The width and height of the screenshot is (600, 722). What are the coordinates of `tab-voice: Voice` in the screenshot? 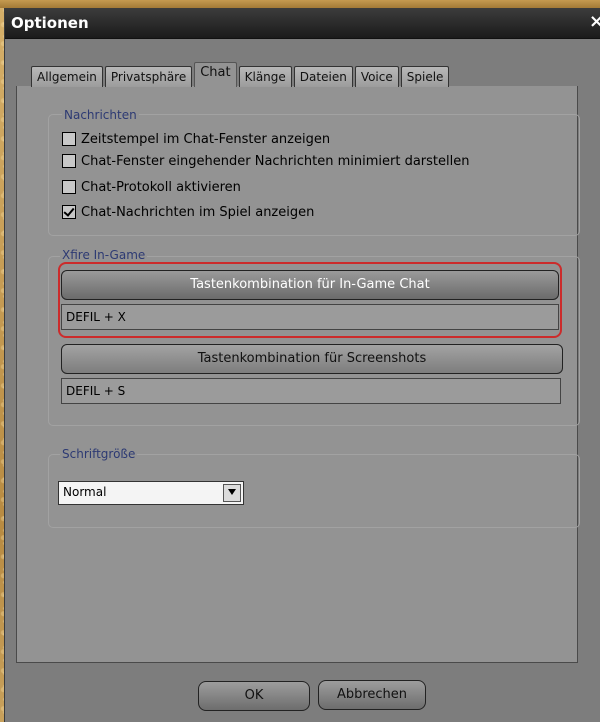 It's located at (376, 76).